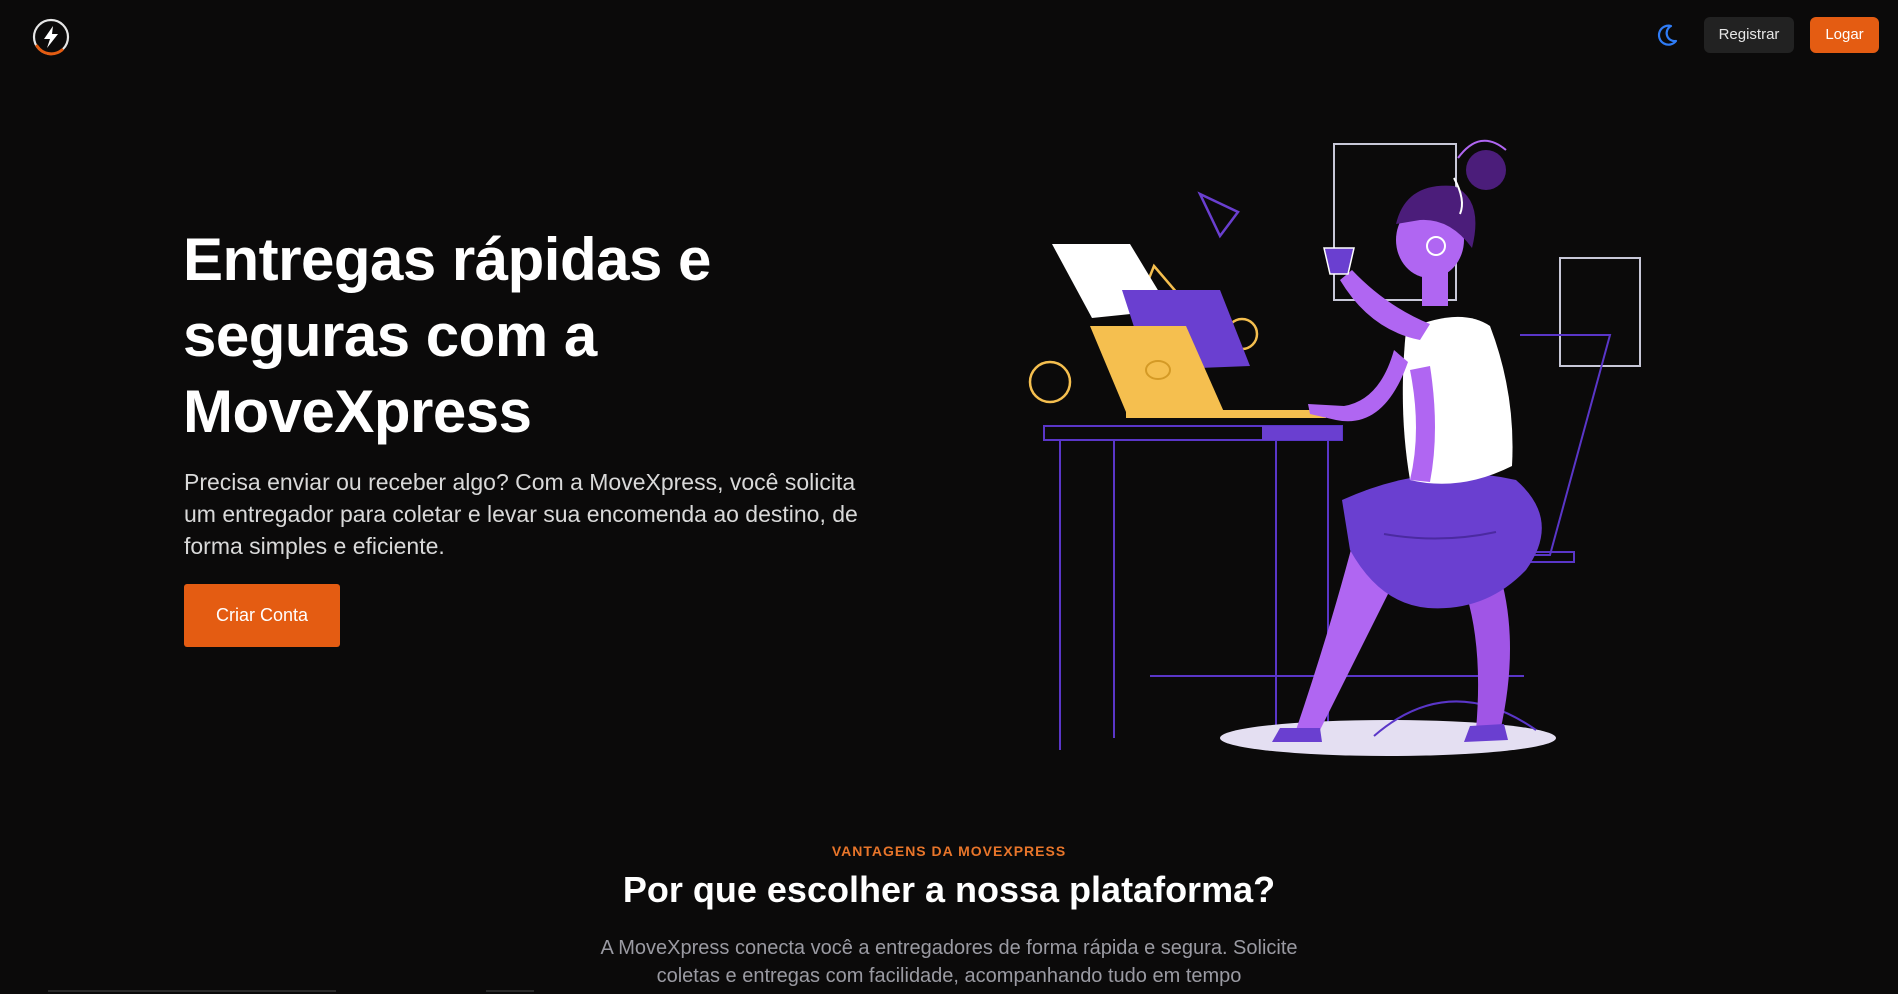 The height and width of the screenshot is (994, 1898). What do you see at coordinates (1749, 35) in the screenshot?
I see `register-button: Registrar` at bounding box center [1749, 35].